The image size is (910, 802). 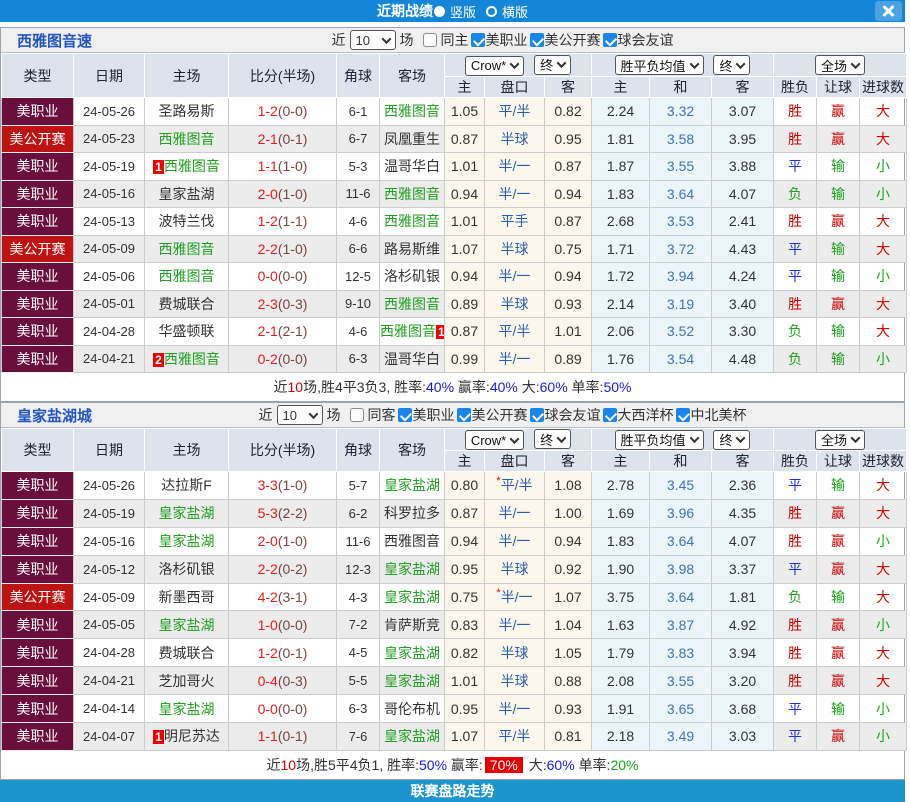 I want to click on home-odds-cell: 0.99, so click(x=464, y=358).